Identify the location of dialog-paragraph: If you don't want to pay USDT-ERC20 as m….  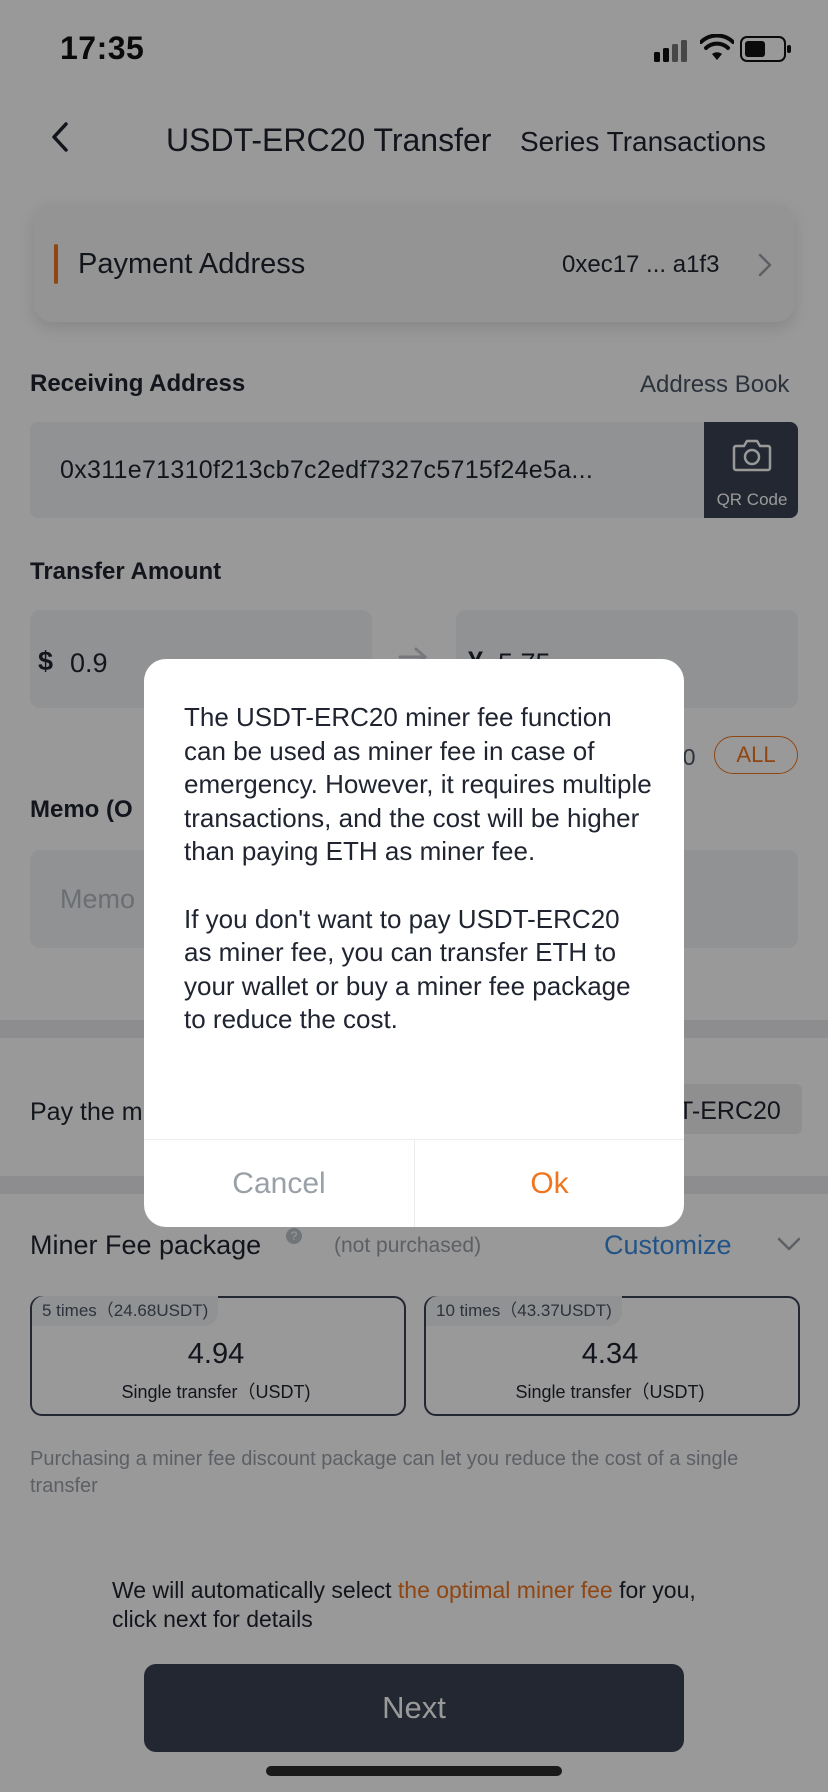
(407, 969).